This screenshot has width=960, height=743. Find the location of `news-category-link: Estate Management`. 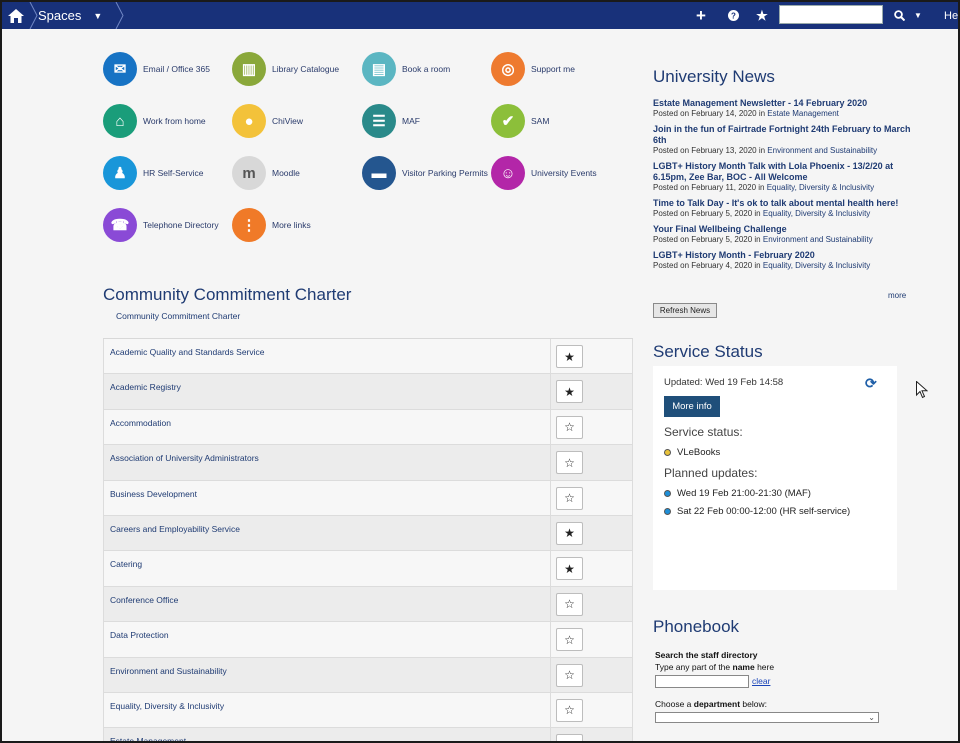

news-category-link: Estate Management is located at coordinates (803, 113).